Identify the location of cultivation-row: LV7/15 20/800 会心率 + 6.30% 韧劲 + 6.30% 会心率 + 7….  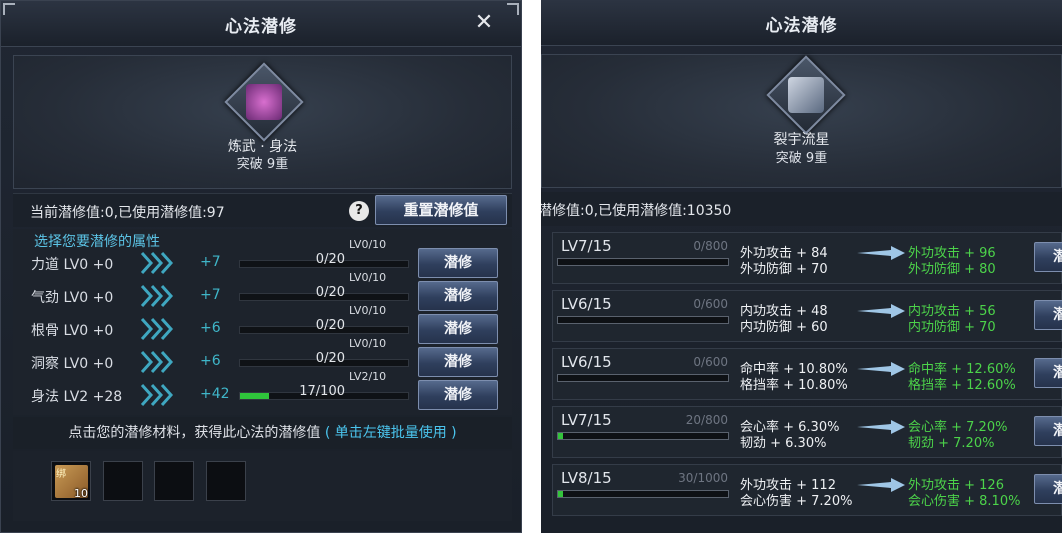
(807, 432).